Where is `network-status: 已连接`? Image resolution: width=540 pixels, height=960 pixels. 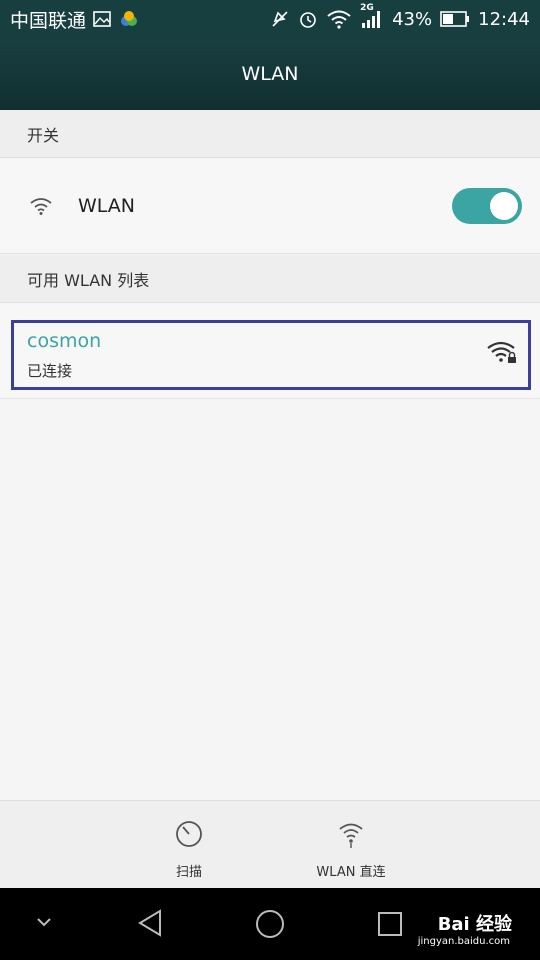
network-status: 已连接 is located at coordinates (50, 371).